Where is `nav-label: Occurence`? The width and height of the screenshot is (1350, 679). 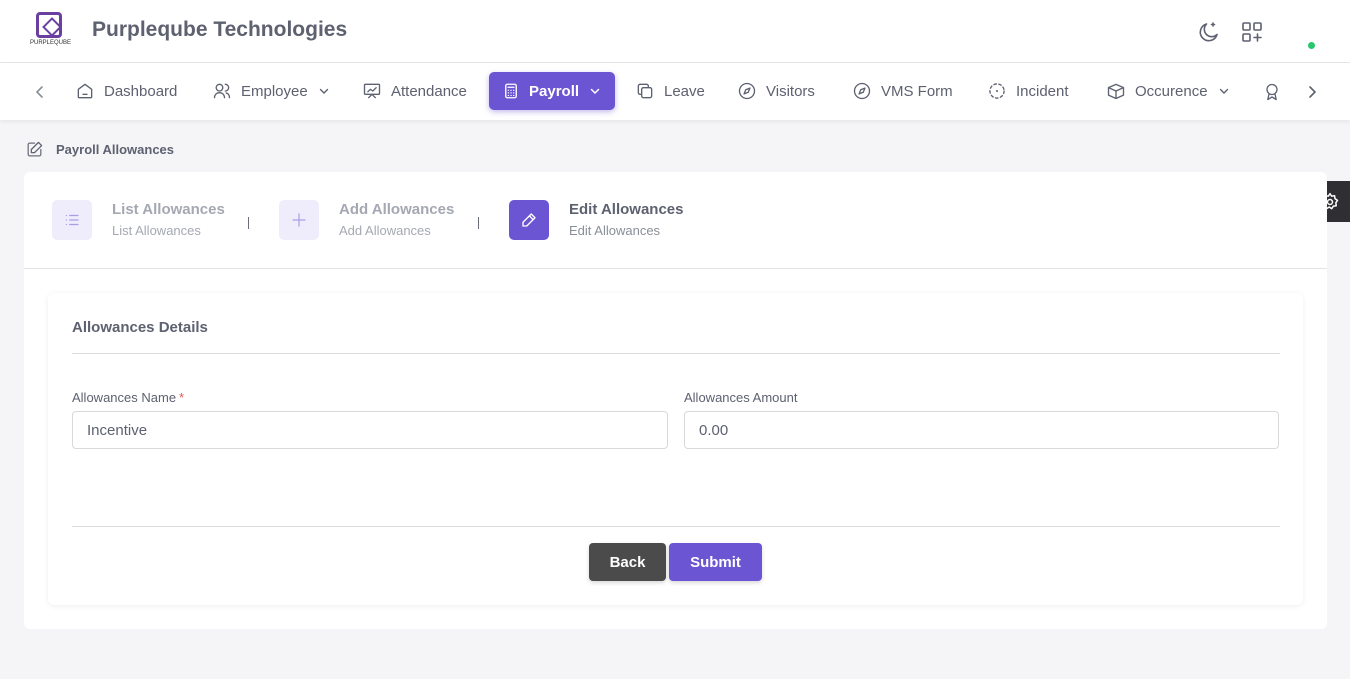 nav-label: Occurence is located at coordinates (1171, 91).